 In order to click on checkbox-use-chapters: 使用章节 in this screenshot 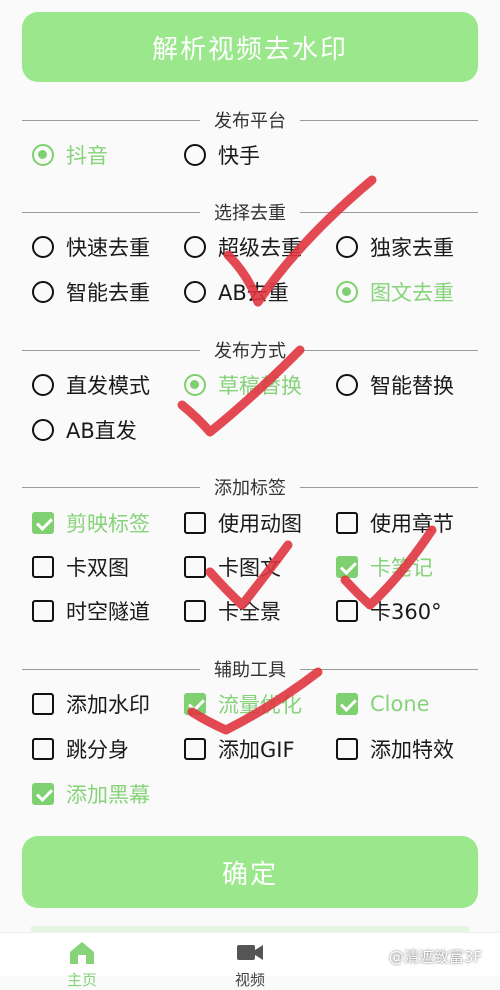, I will do `click(395, 523)`.